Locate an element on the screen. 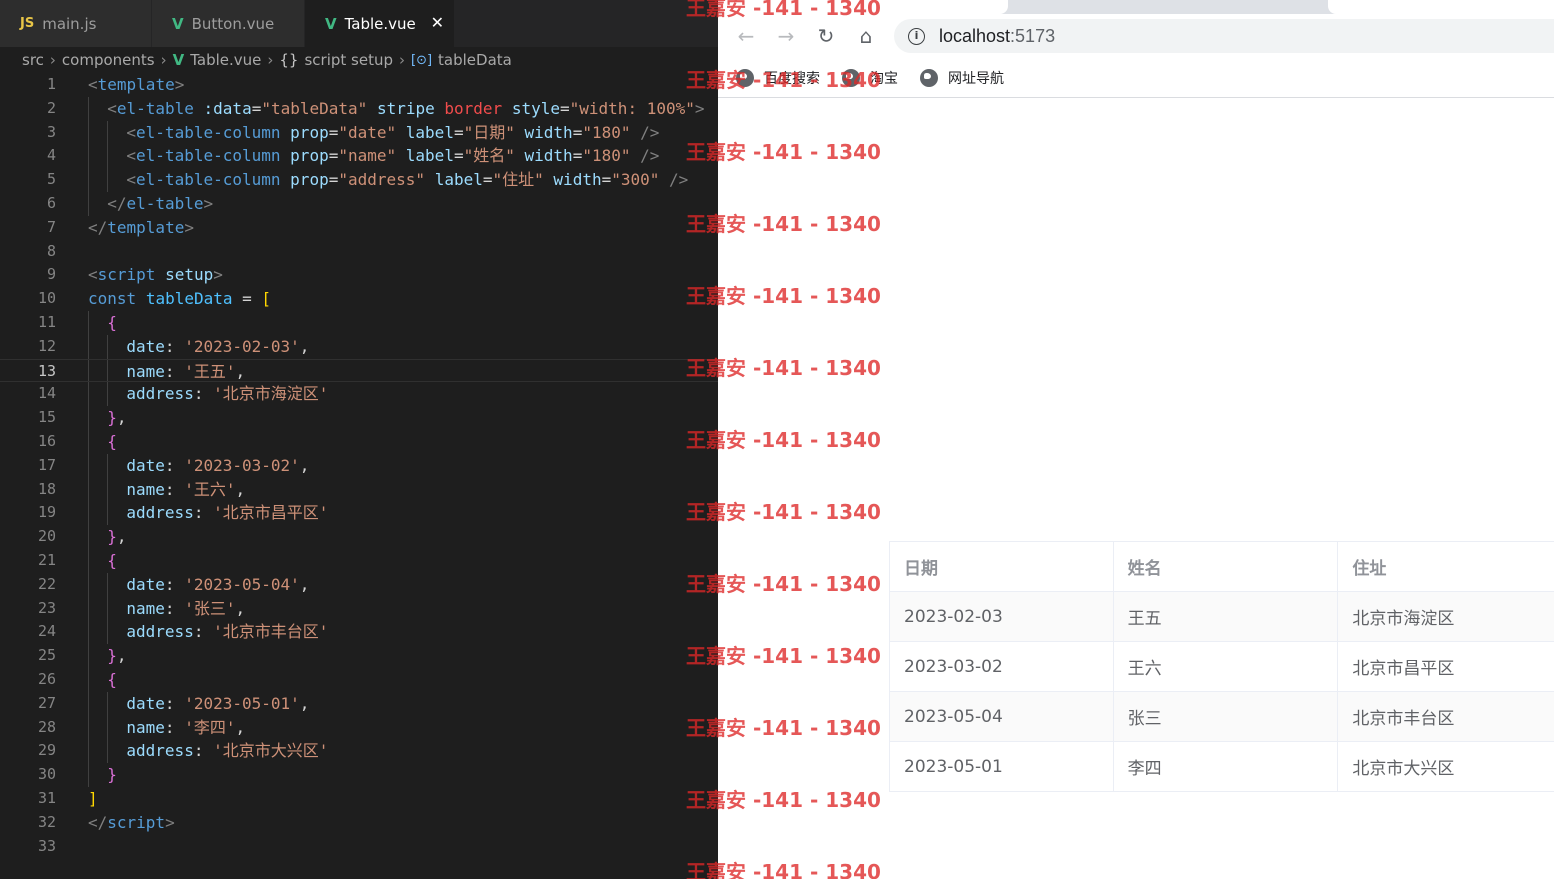 The width and height of the screenshot is (1554, 879). code-line: 7 </template> is located at coordinates (359, 228).